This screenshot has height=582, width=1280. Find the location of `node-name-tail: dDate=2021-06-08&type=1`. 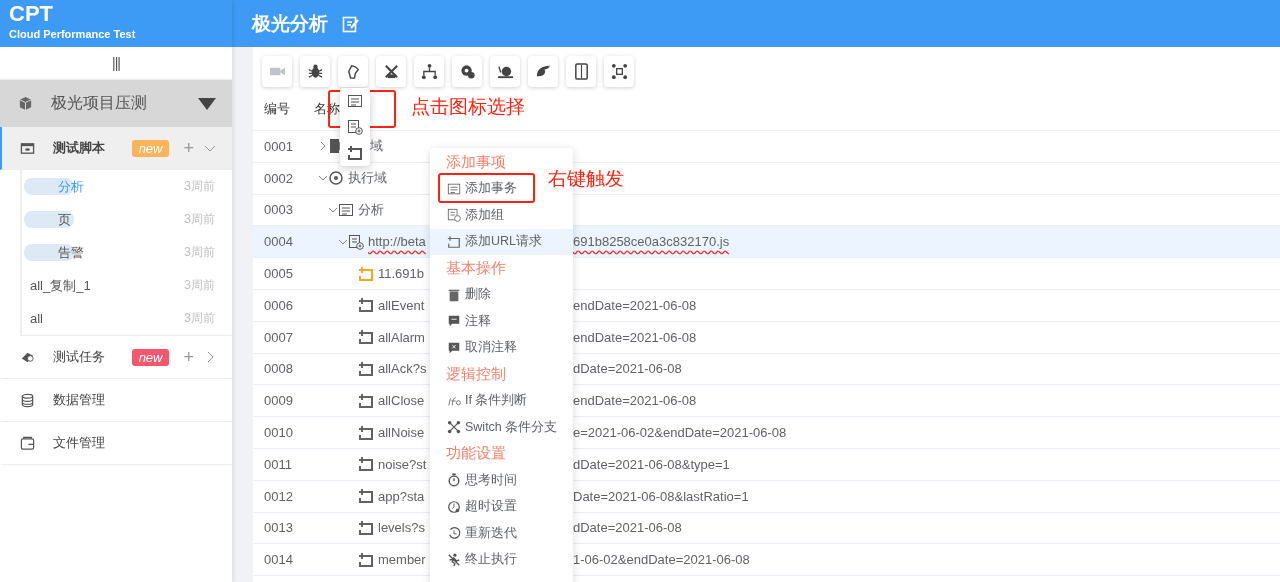

node-name-tail: dDate=2021-06-08&type=1 is located at coordinates (651, 464).